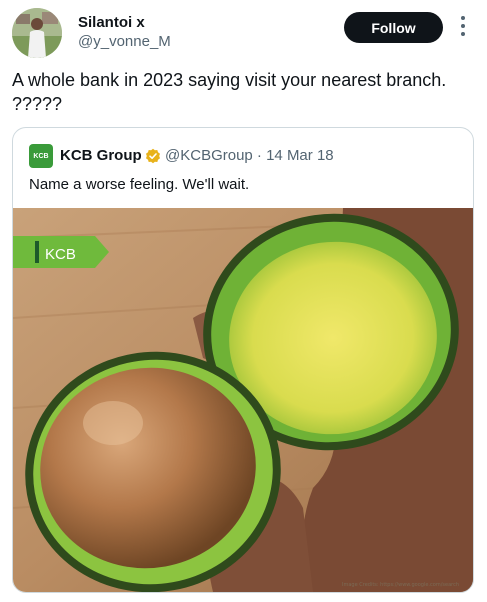 The height and width of the screenshot is (602, 487). I want to click on quoted-author-avatar: KCB, so click(41, 156).